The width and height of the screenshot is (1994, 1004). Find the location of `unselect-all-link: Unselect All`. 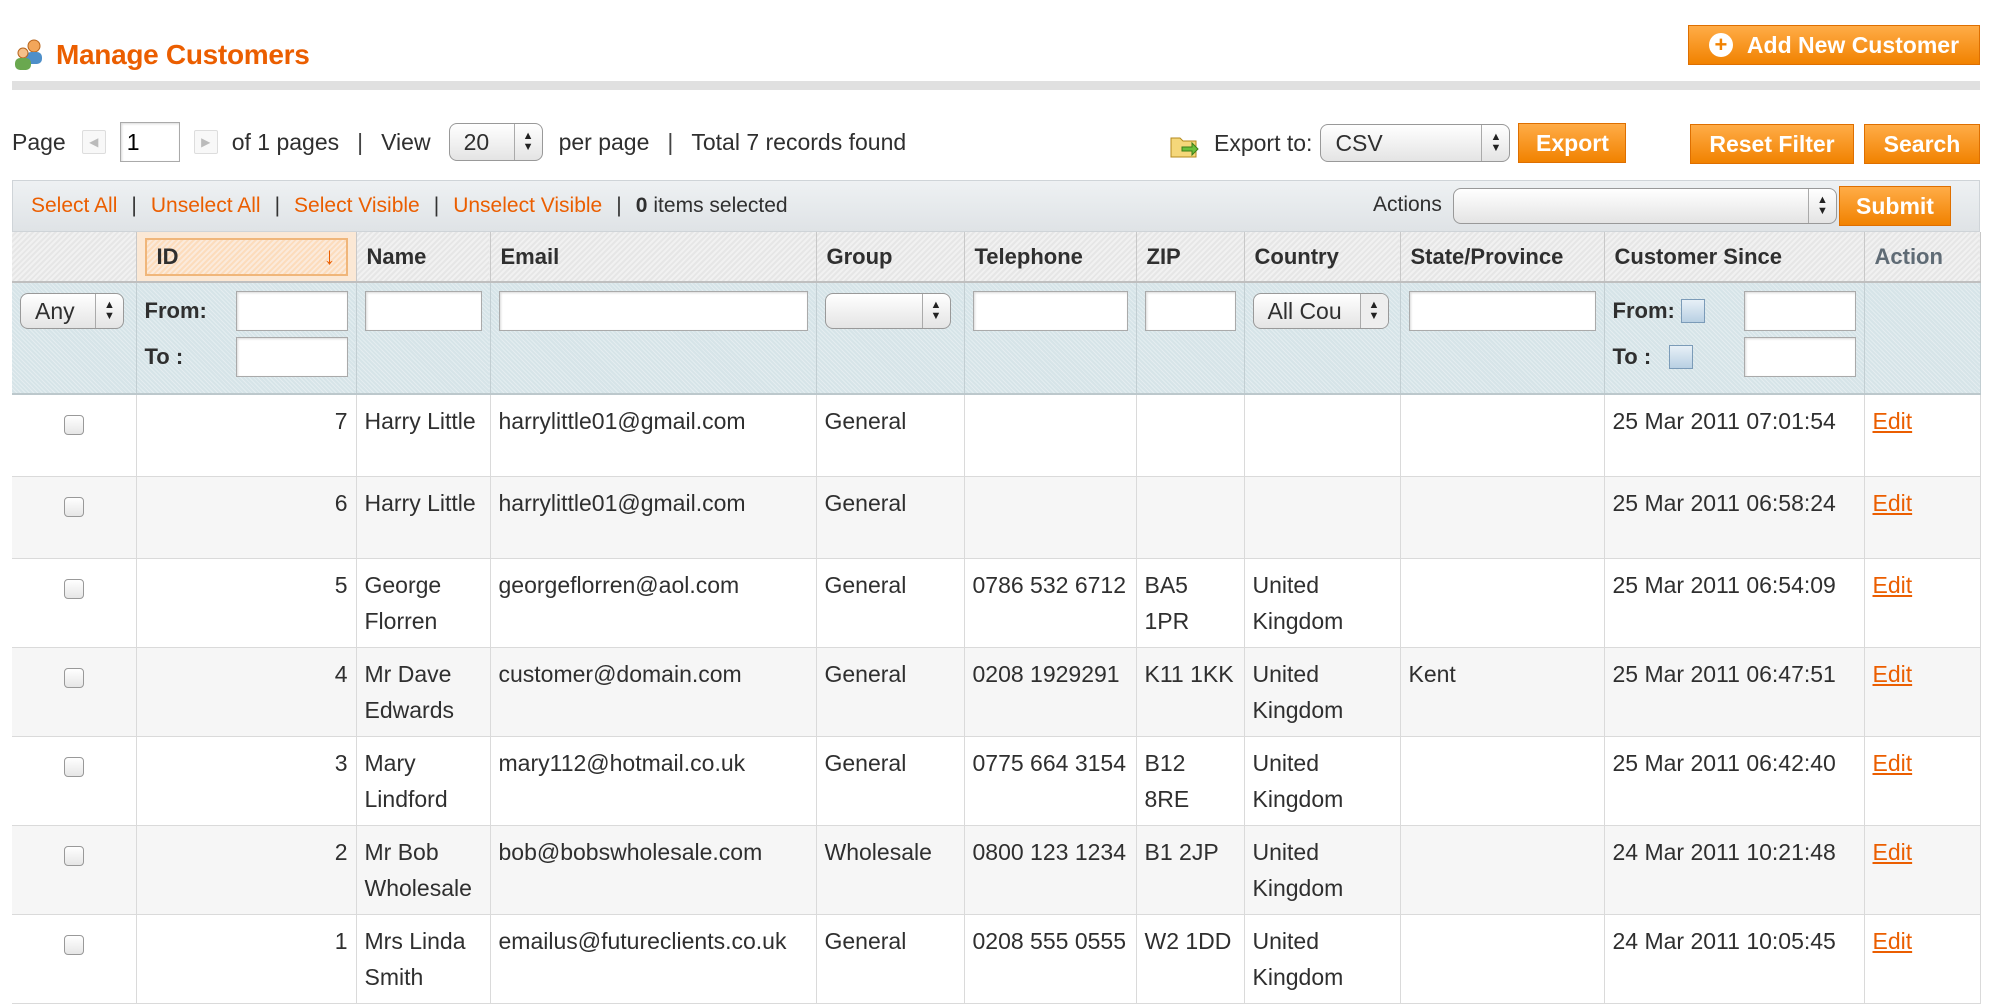

unselect-all-link: Unselect All is located at coordinates (206, 206).